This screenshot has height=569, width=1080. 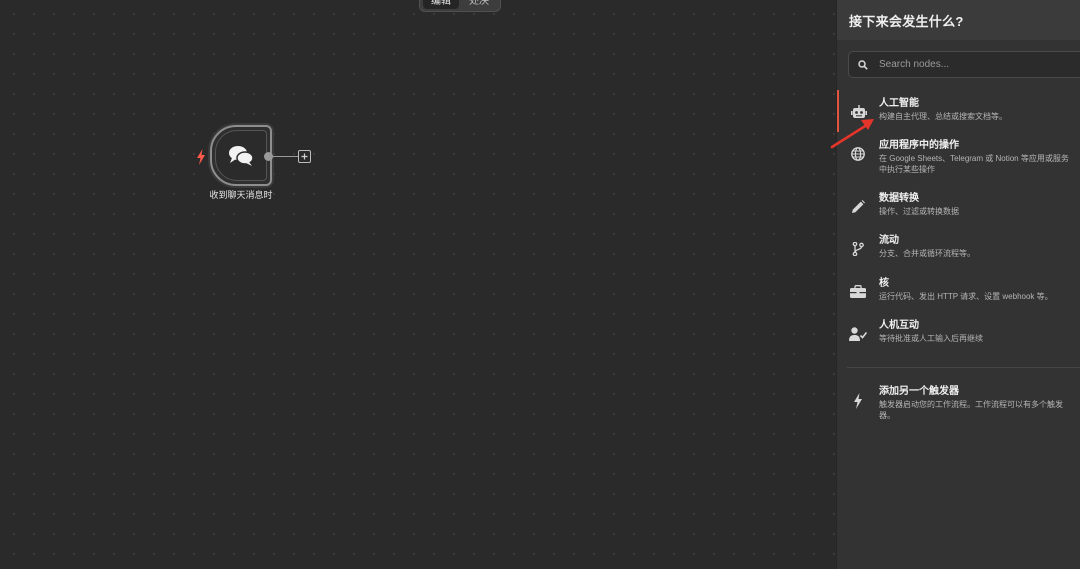 I want to click on category-item-core: 核 运行代码、发出 HTTP 请求、设置 webhook 等。, so click(x=958, y=291).